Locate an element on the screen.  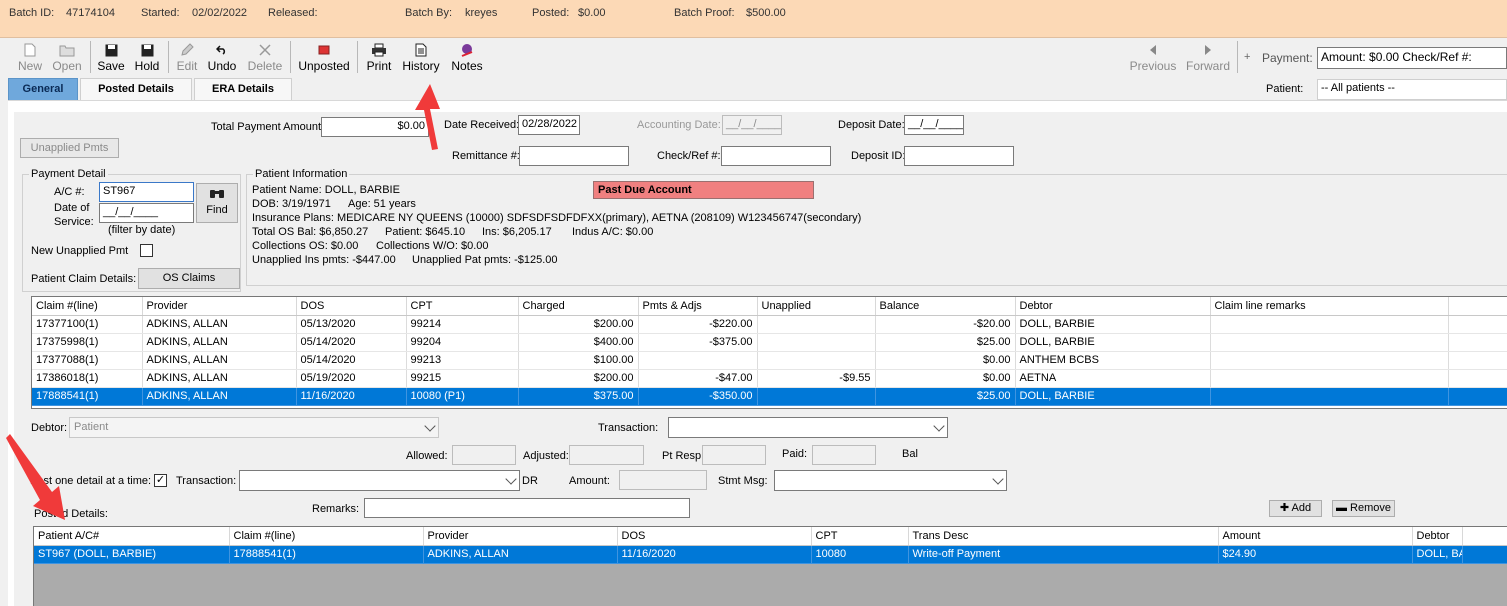
deposit-id-input is located at coordinates (959, 156).